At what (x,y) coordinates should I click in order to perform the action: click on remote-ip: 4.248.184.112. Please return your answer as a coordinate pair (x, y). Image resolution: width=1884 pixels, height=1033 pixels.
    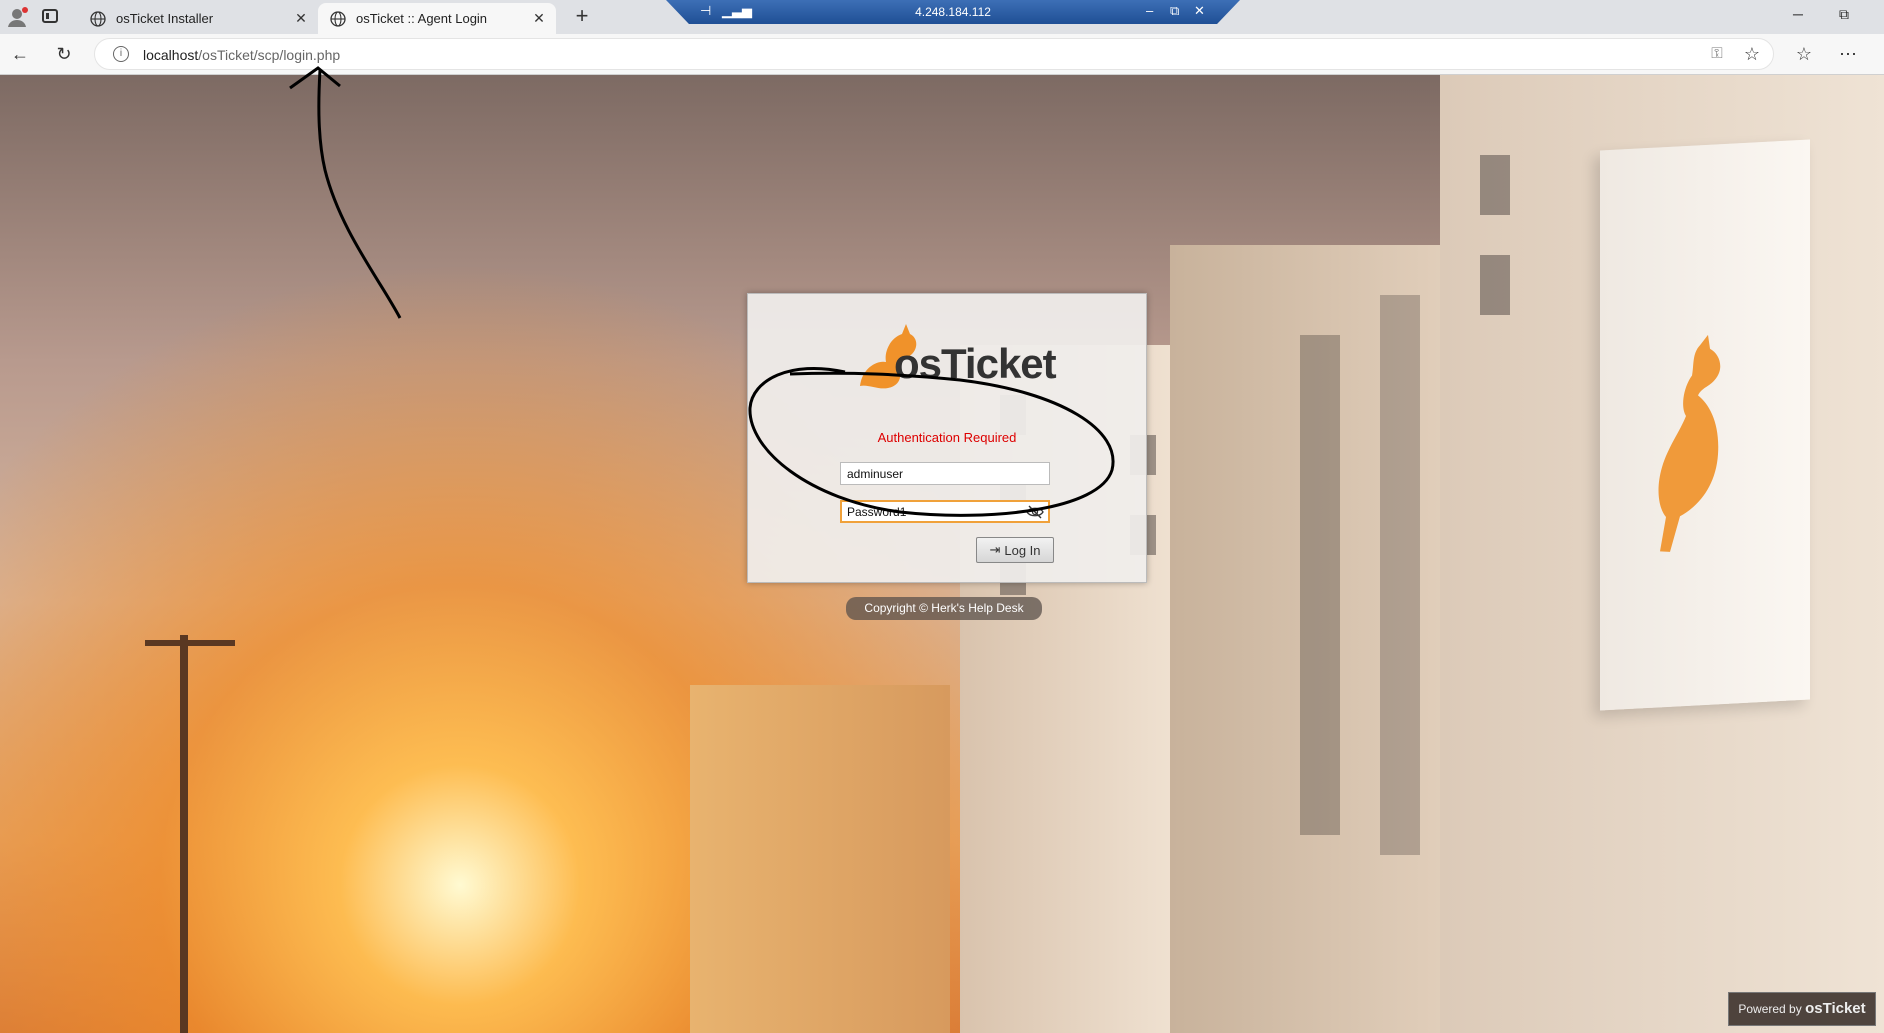
    Looking at the image, I should click on (953, 12).